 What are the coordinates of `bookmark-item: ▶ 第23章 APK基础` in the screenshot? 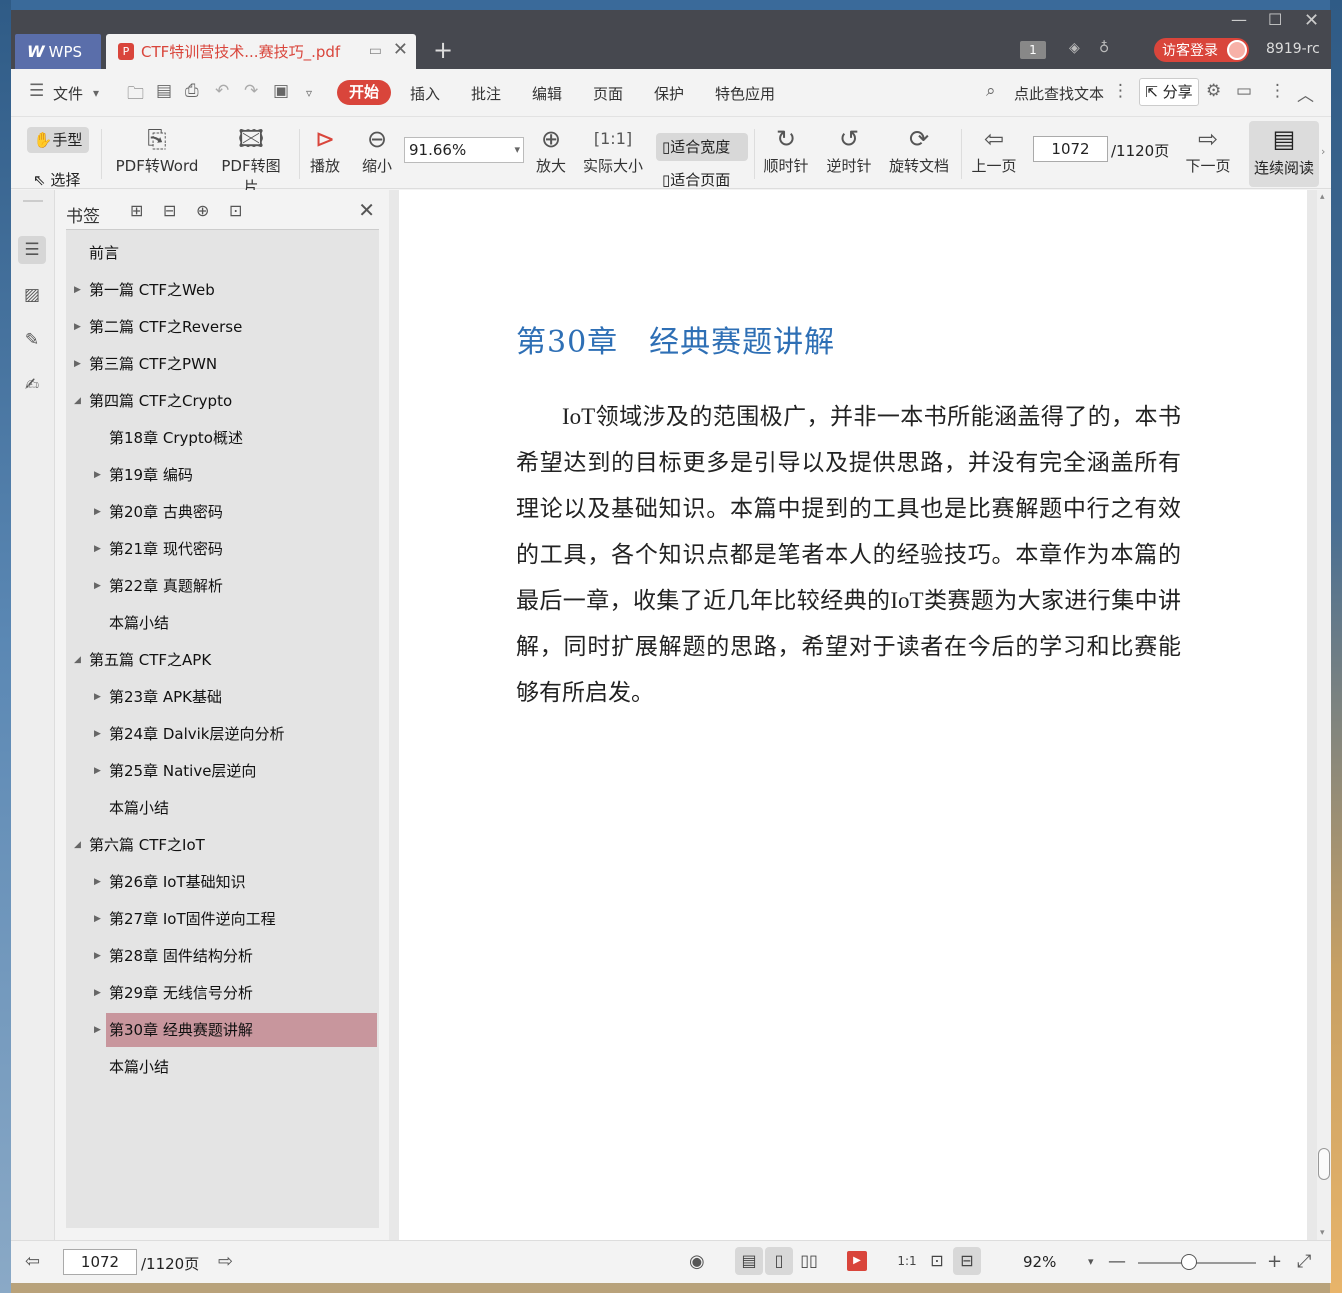 It's located at (235, 697).